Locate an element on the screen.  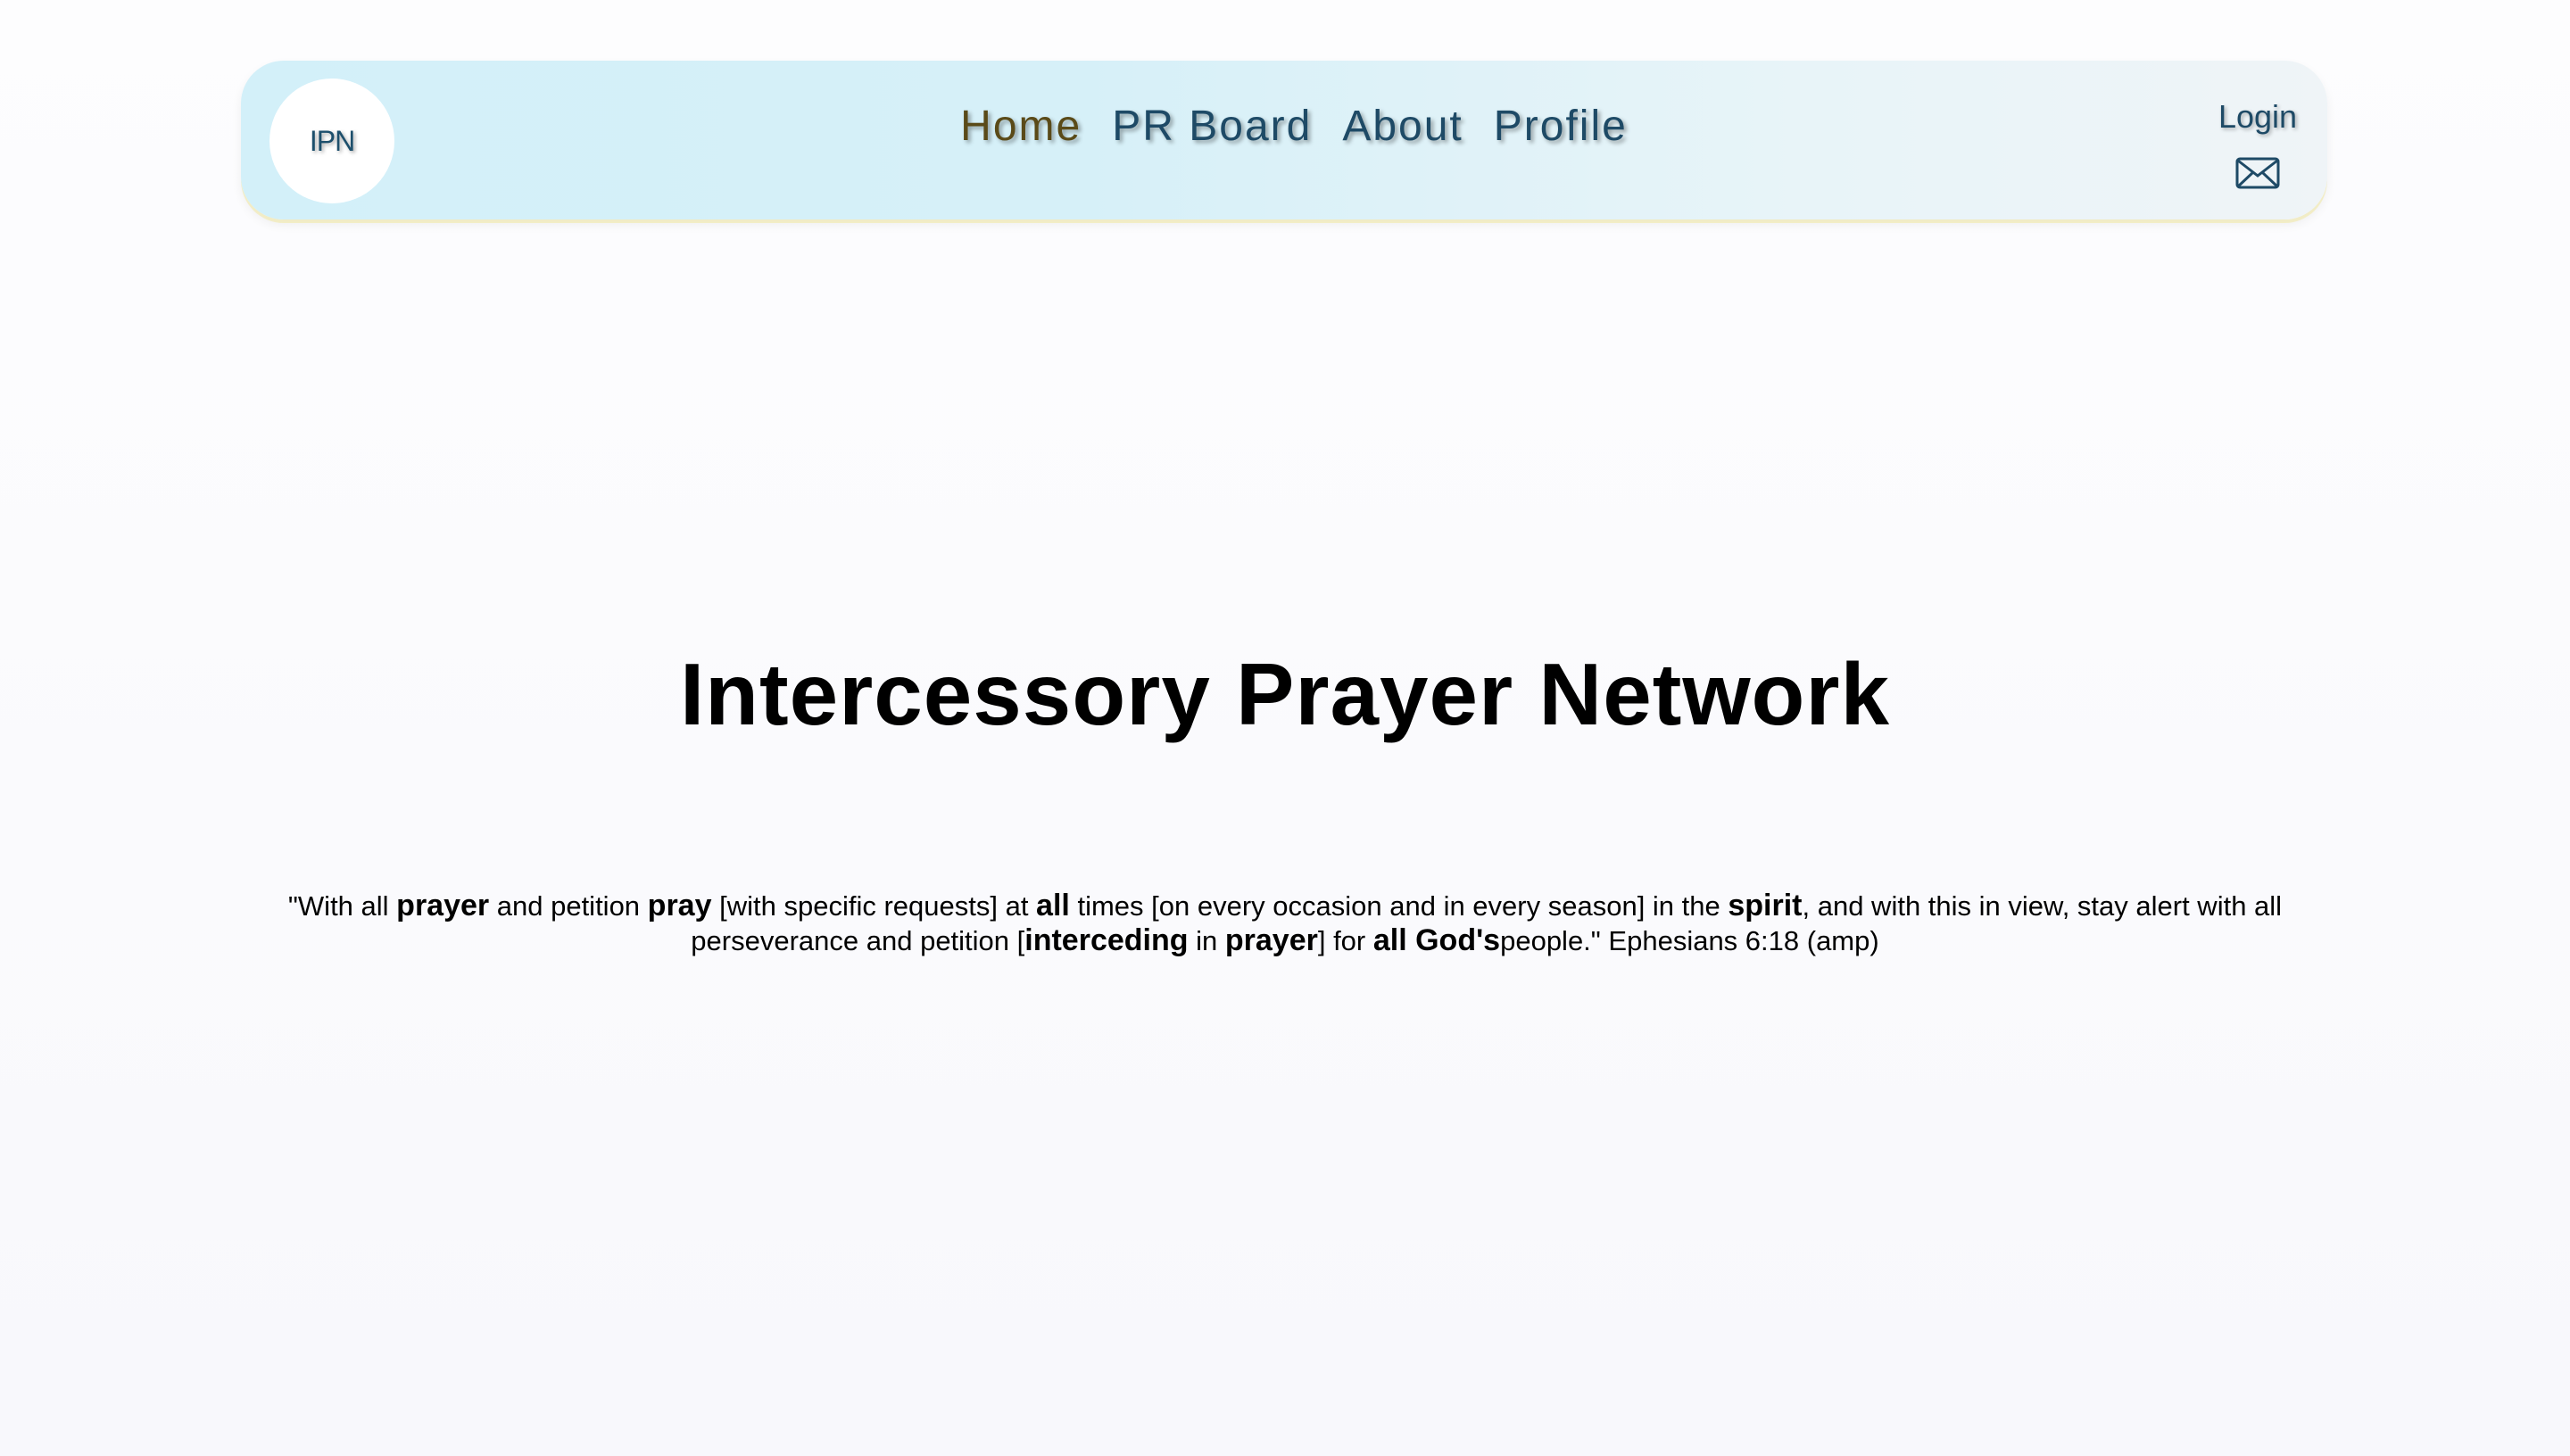
main-nav: Home PR Board About Profile is located at coordinates (1284, 126).